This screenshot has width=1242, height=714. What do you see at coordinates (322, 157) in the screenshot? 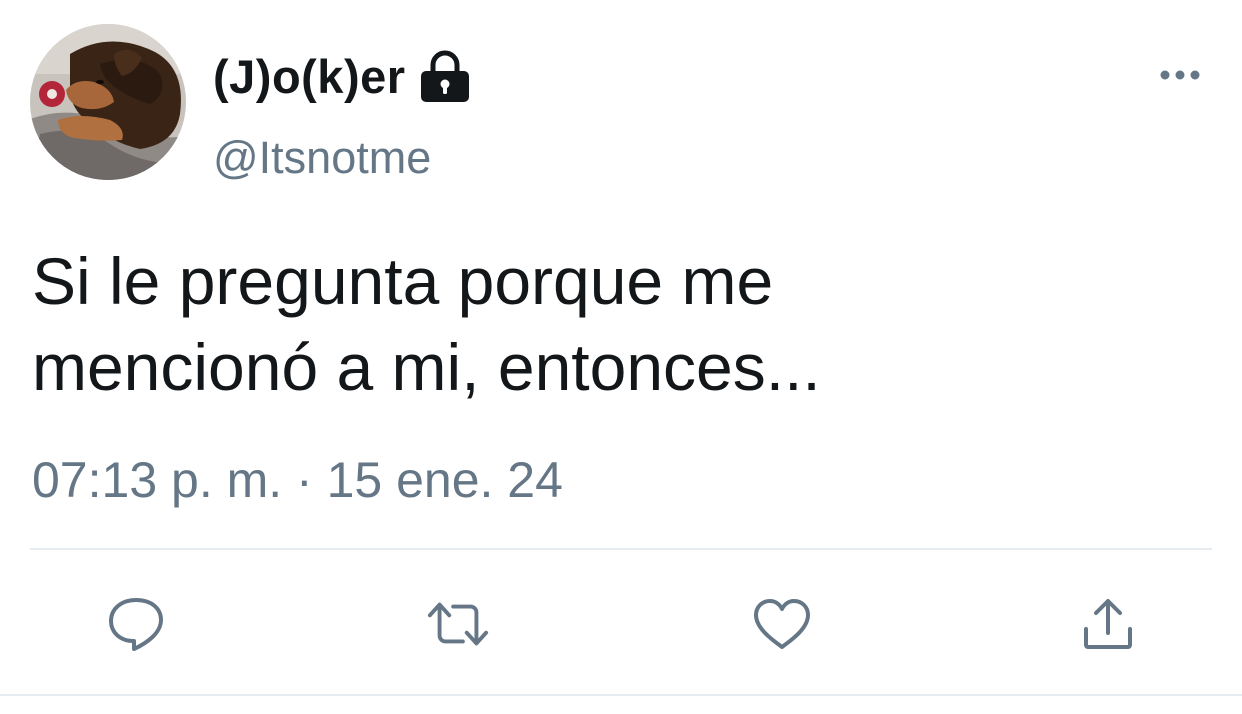
I see `user-handle: @Itsnotme` at bounding box center [322, 157].